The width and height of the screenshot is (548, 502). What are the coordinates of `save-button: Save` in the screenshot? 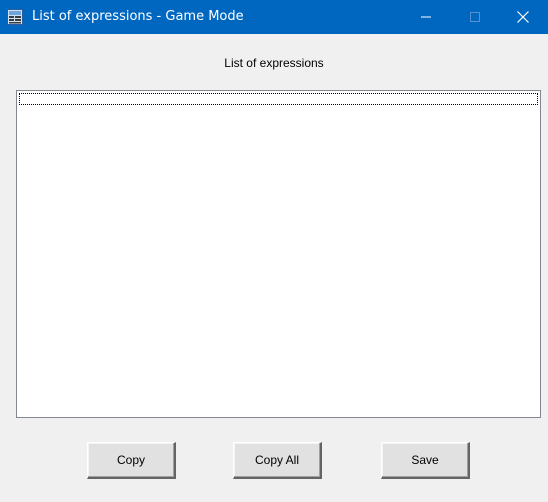 It's located at (425, 460).